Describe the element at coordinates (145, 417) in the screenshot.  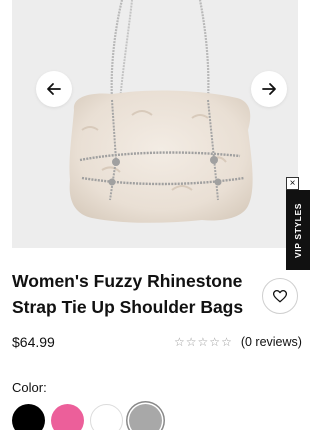
I see `color-swatch-silver` at that location.